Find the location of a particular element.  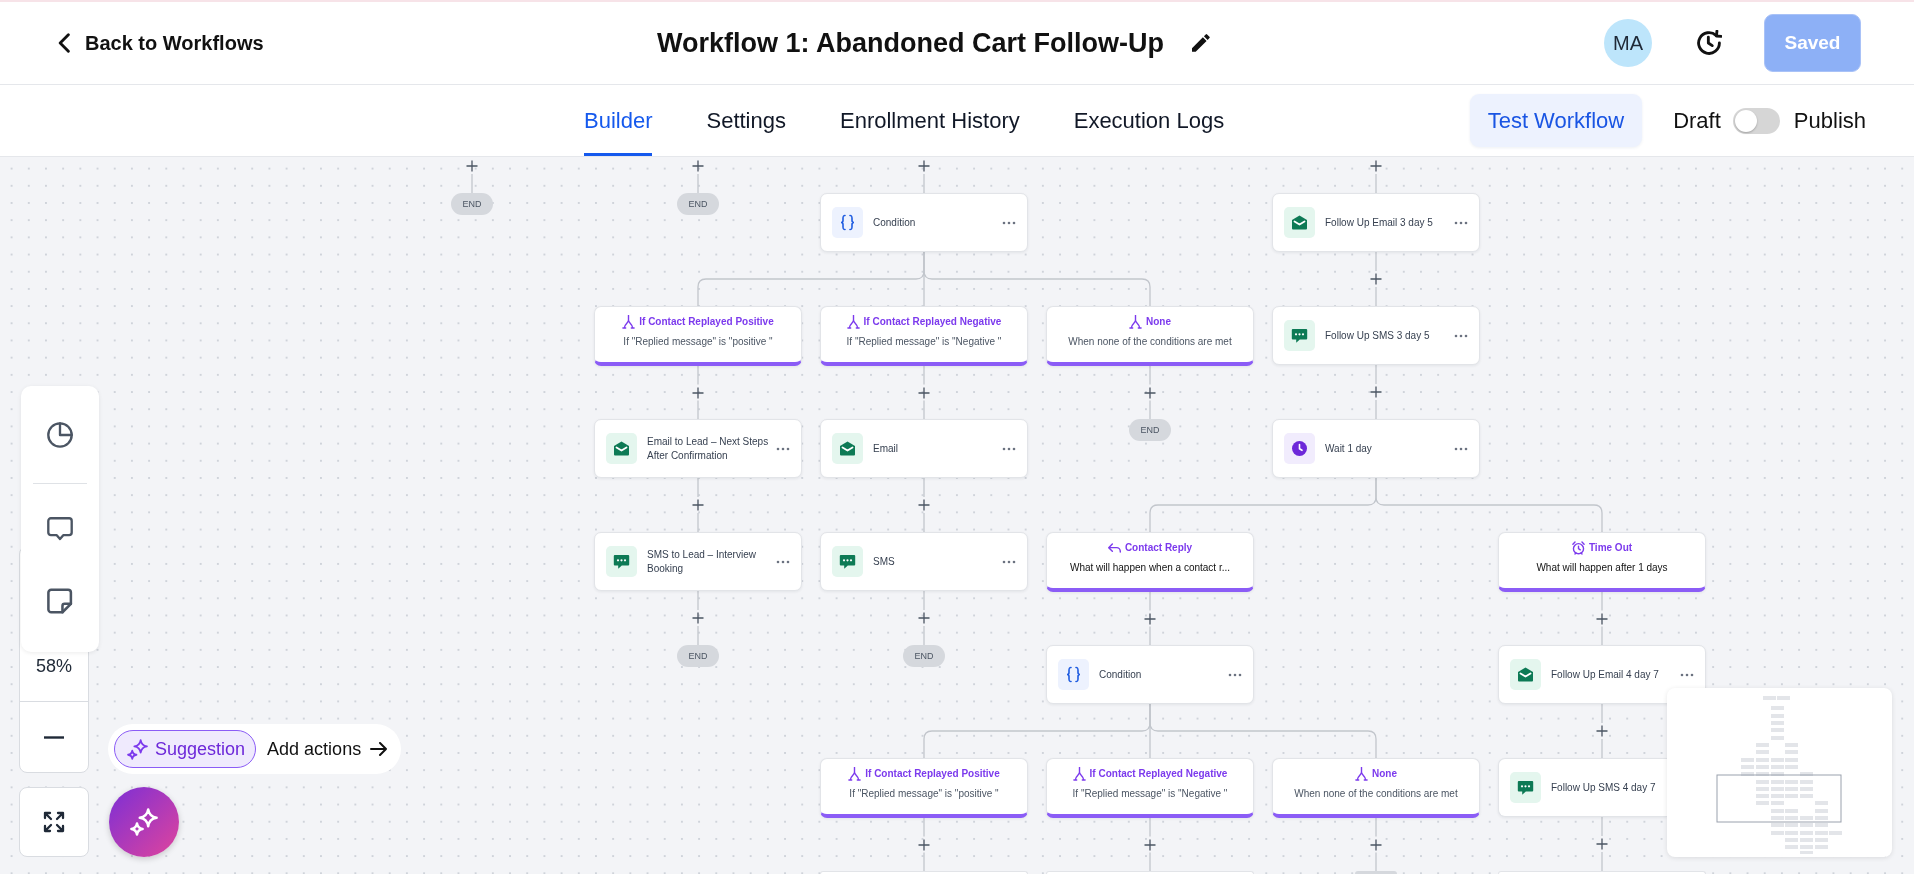

step-card: SMS is located at coordinates (924, 561).